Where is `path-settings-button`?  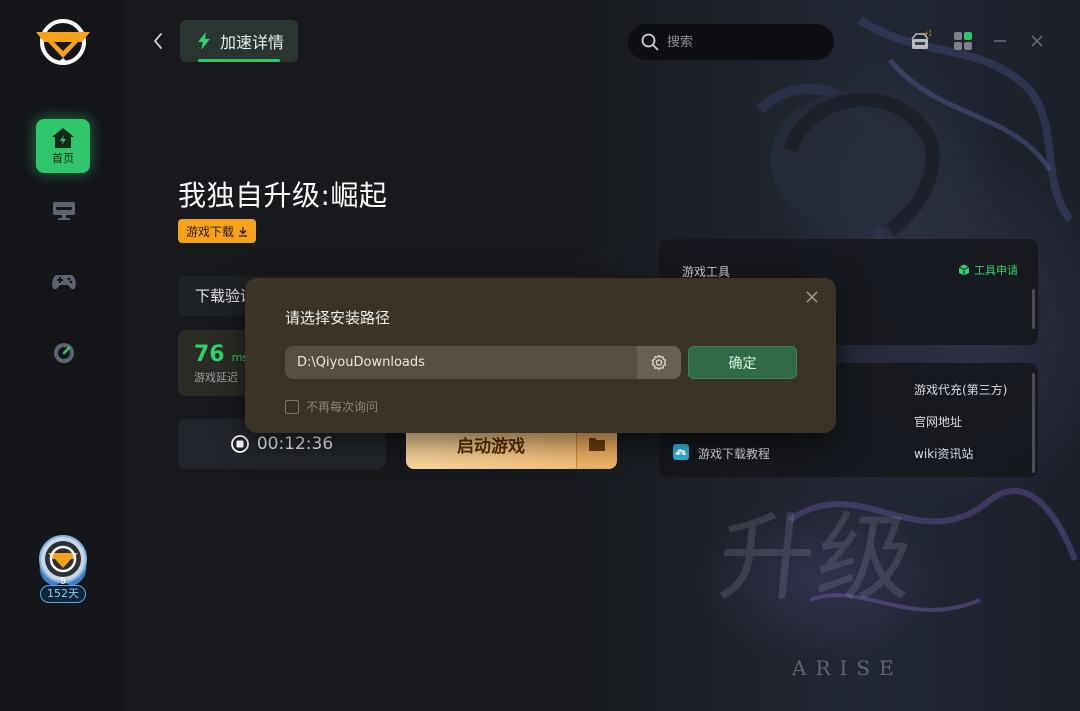
path-settings-button is located at coordinates (659, 362).